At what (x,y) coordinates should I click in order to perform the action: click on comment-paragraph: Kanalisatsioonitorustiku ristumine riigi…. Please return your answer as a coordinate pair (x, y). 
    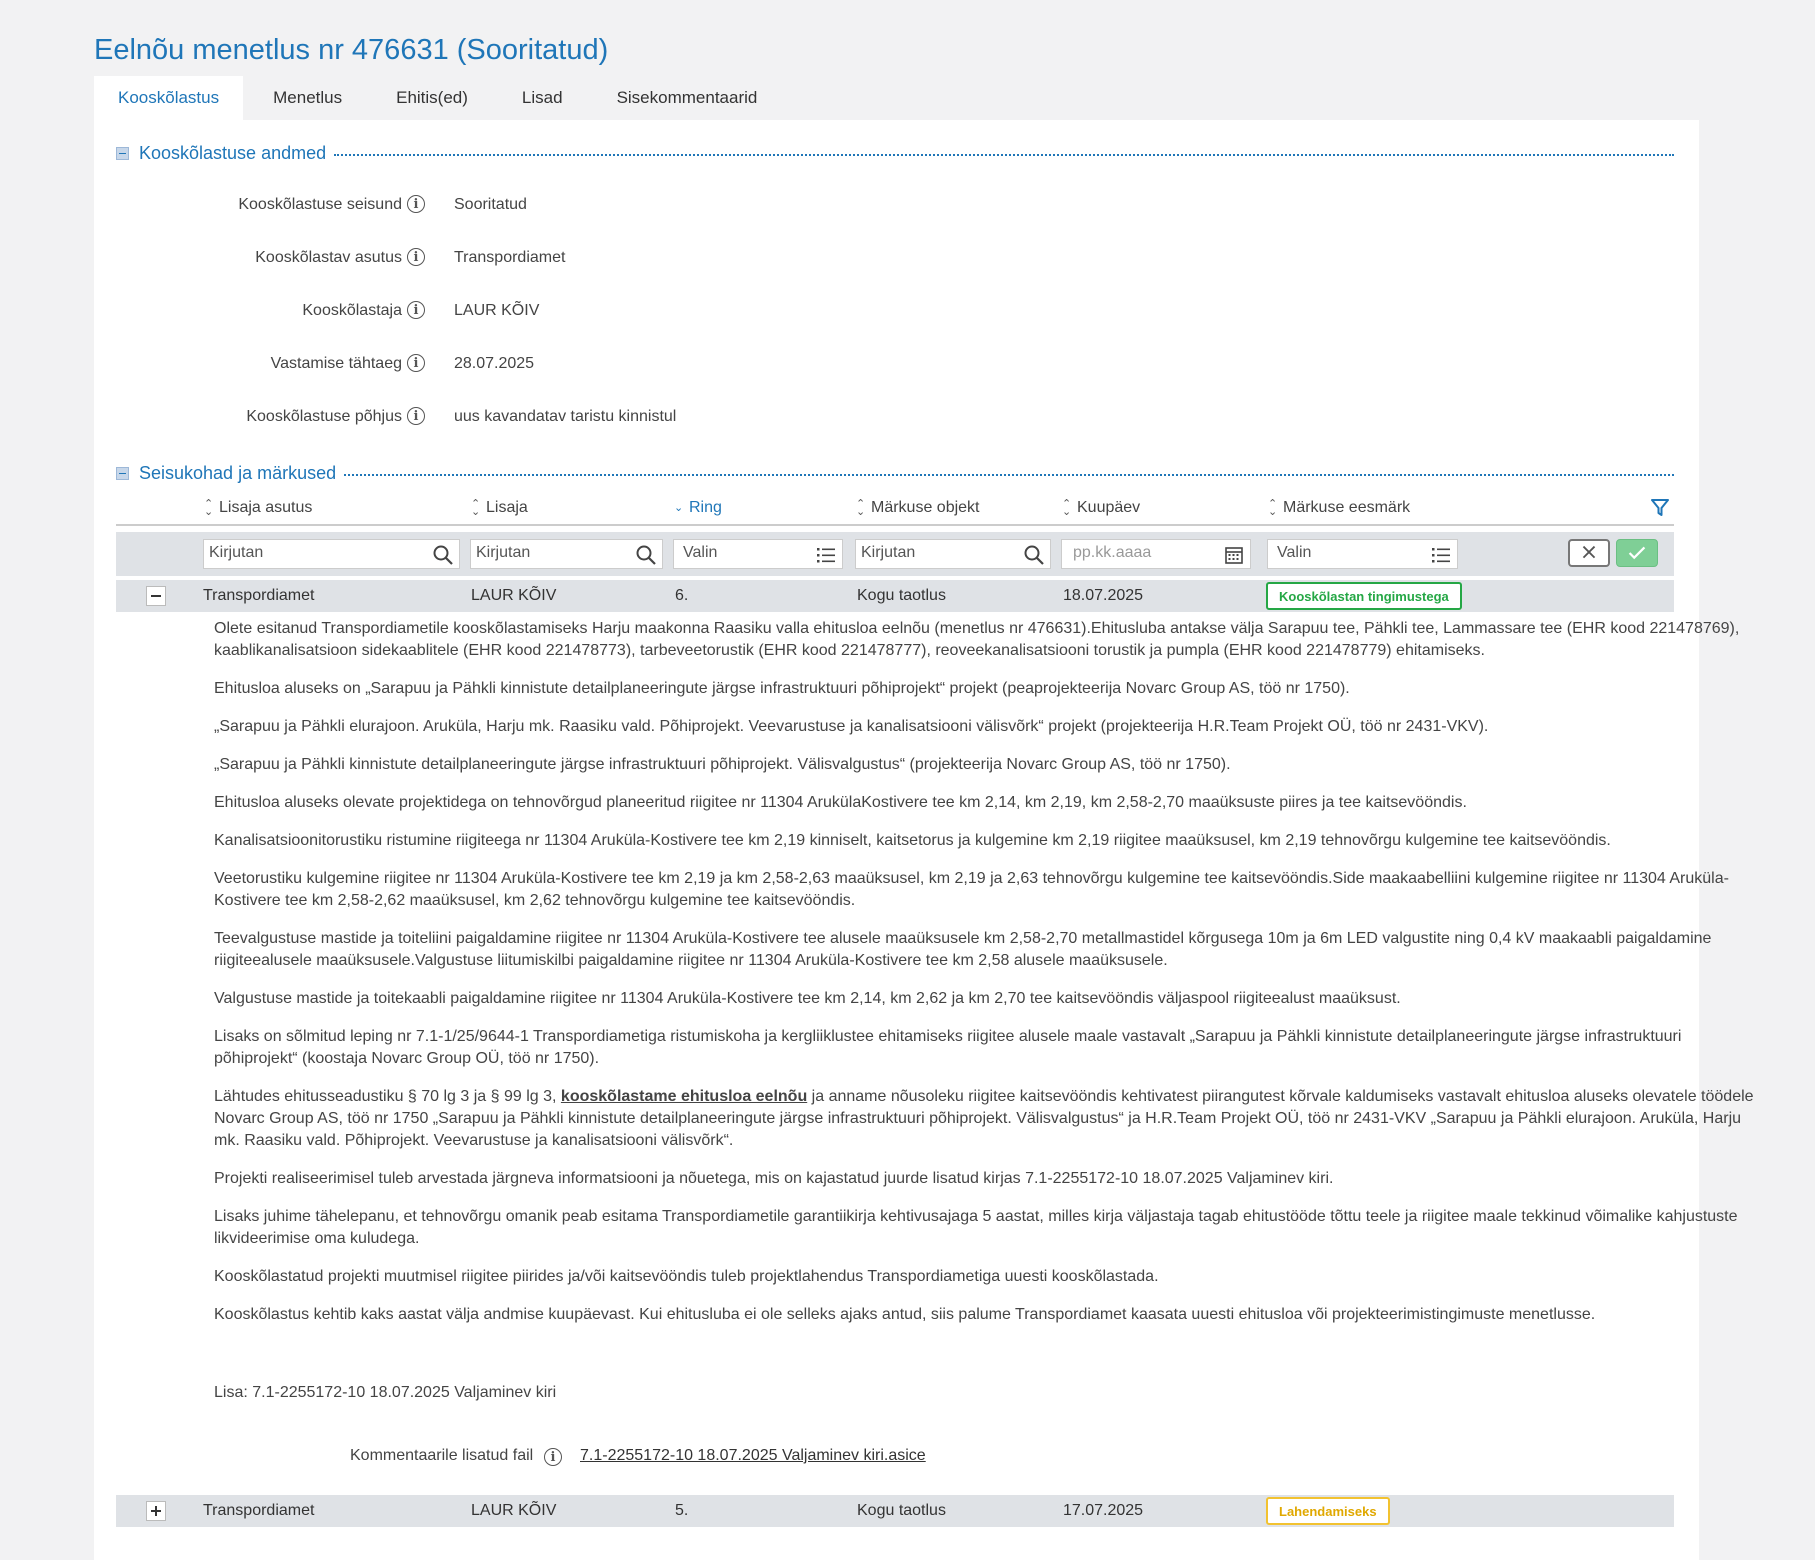
    Looking at the image, I should click on (912, 840).